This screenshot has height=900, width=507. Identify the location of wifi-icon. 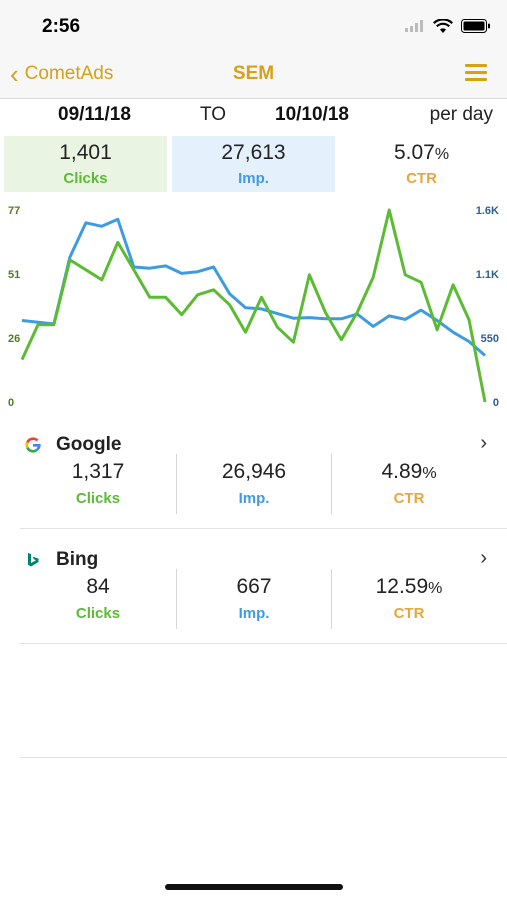
(443, 25).